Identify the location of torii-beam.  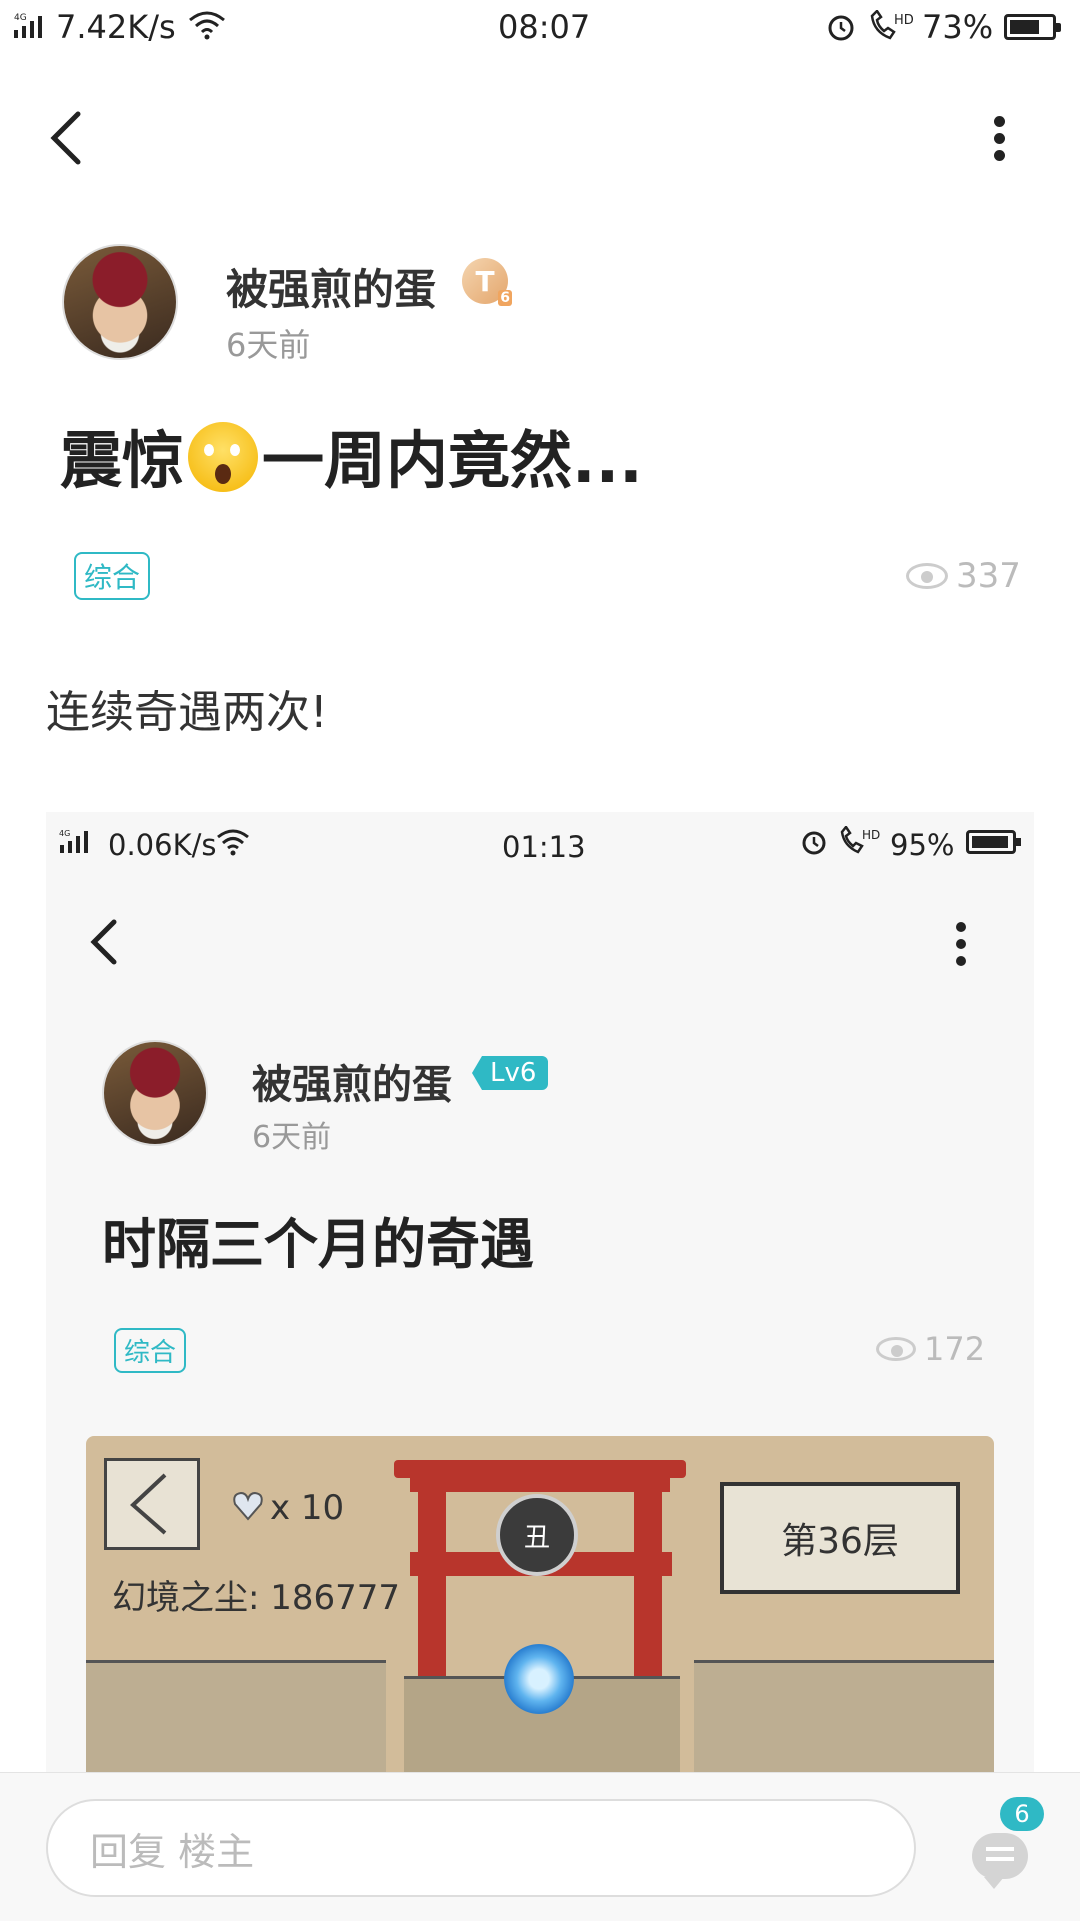
(540, 1469).